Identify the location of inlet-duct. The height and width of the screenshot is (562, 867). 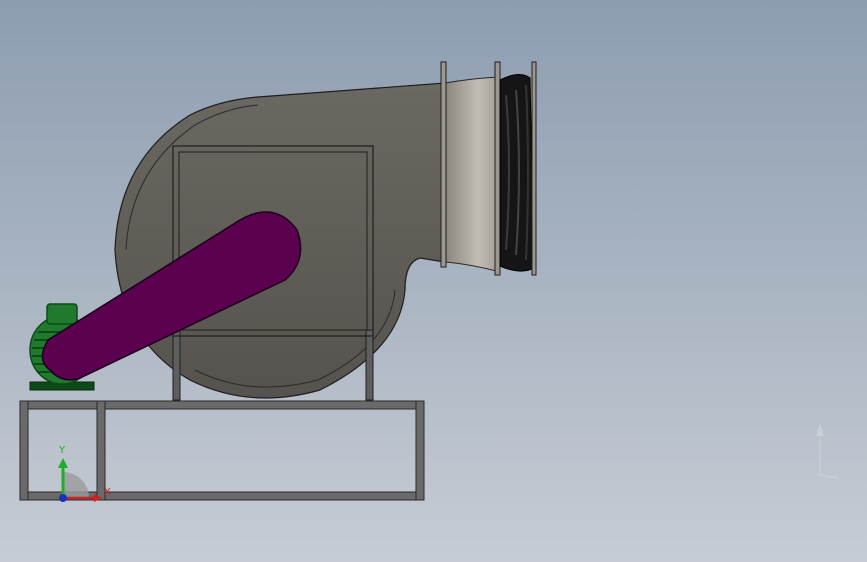
(470, 168).